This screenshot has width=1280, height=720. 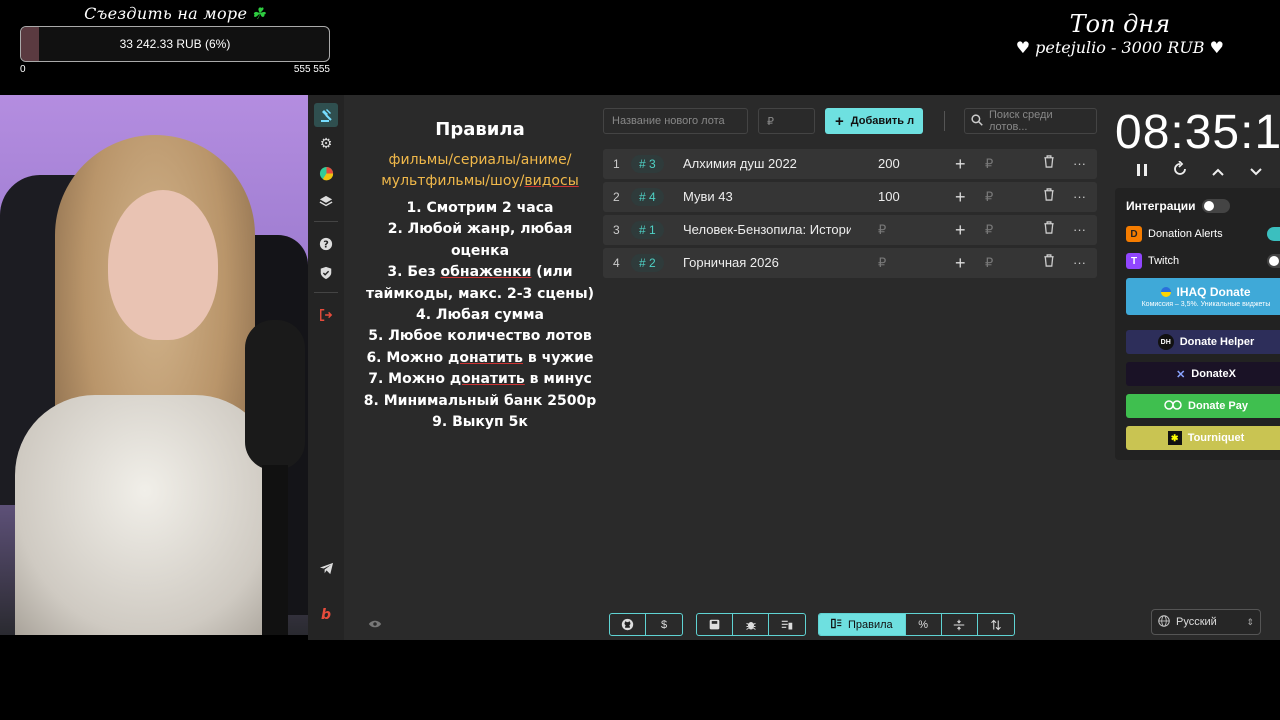 I want to click on microphone, so click(x=275, y=395).